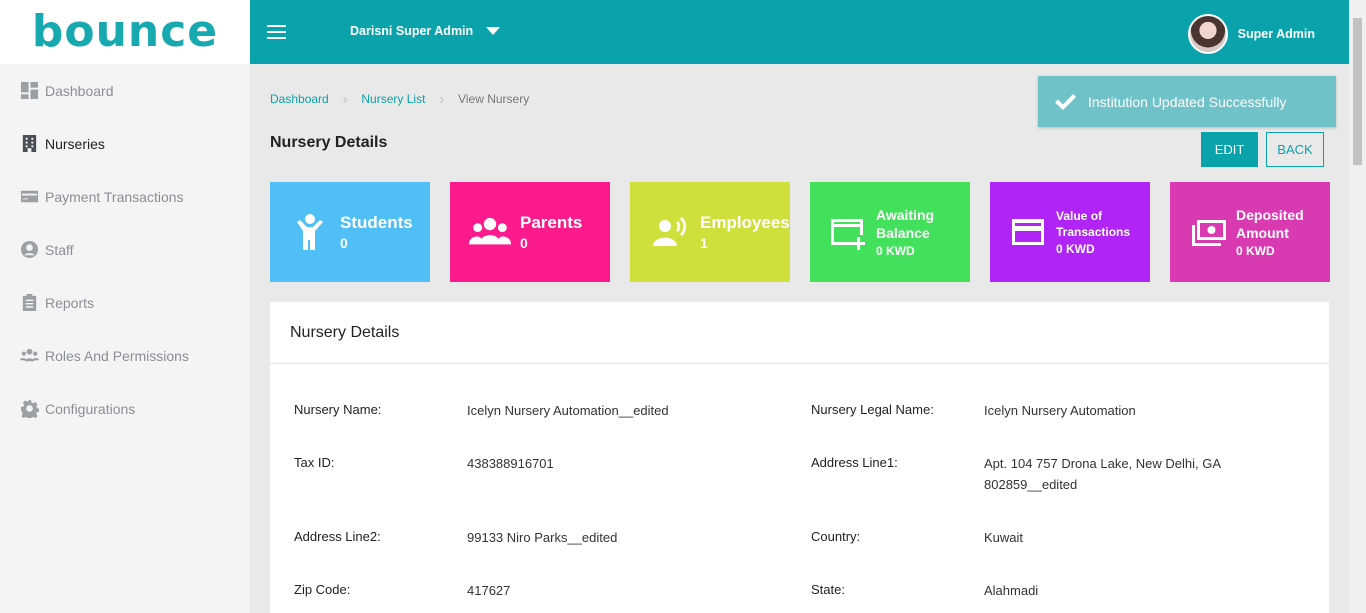  I want to click on address-line1-value-line1: Apt. 104 757 Drona Lake, New Delhi, GA, so click(1103, 463).